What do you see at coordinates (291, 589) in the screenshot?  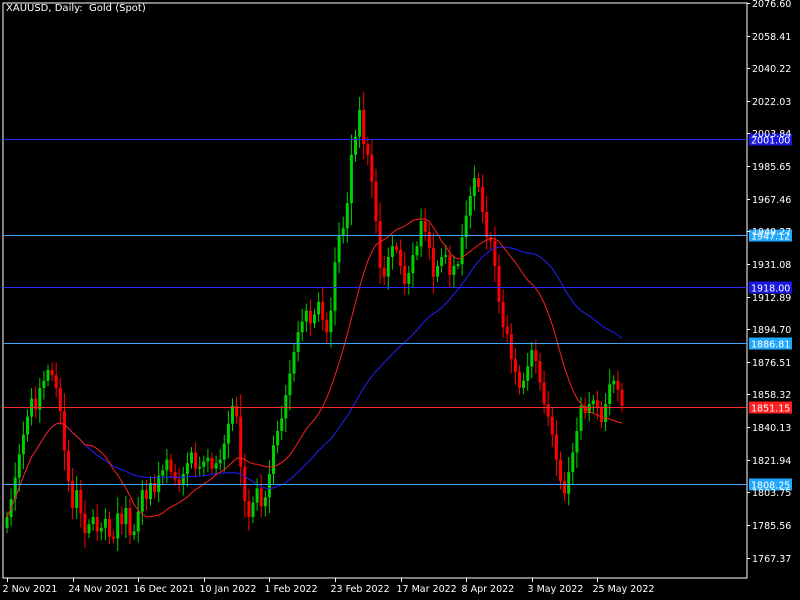 I see `x-axis-label: 1 Feb 2022` at bounding box center [291, 589].